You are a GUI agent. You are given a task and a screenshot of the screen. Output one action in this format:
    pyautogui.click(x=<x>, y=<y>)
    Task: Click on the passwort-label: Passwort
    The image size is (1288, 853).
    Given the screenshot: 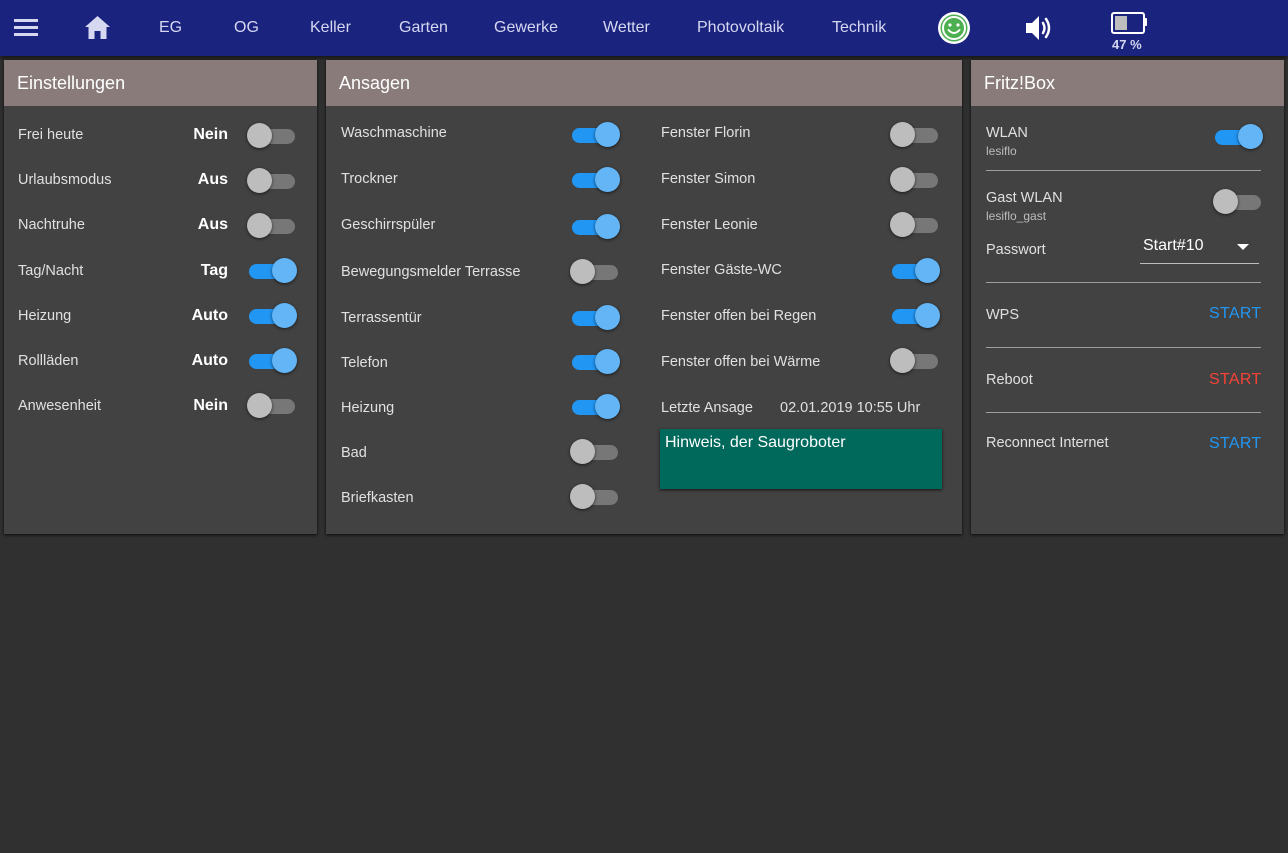 What is the action you would take?
    pyautogui.click(x=1016, y=250)
    